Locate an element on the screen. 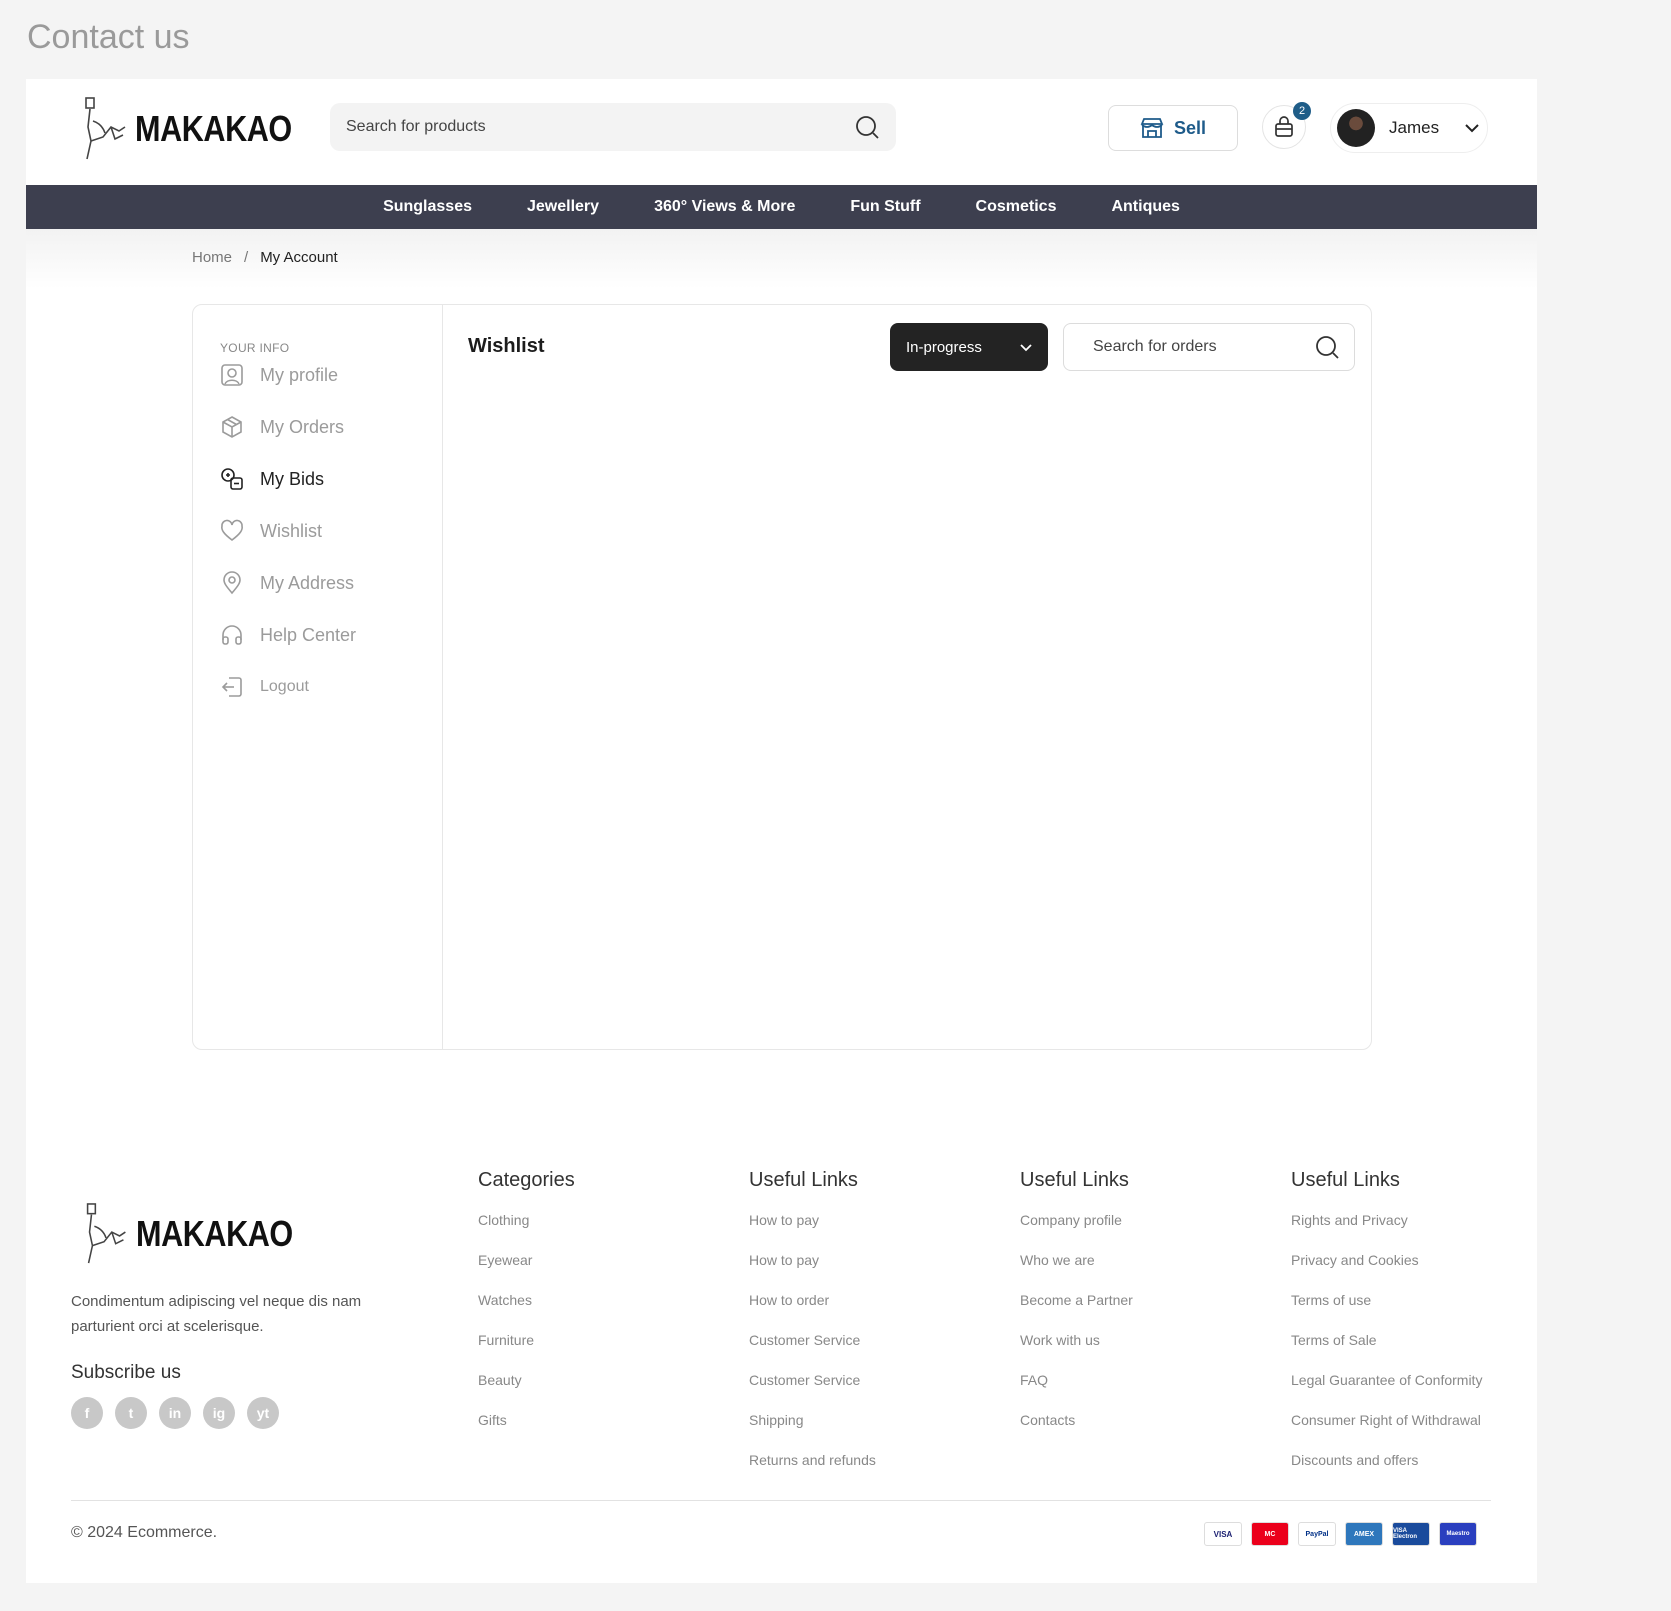 The width and height of the screenshot is (1671, 1611). copyright: © 2024 Ecommerce. is located at coordinates (144, 1532).